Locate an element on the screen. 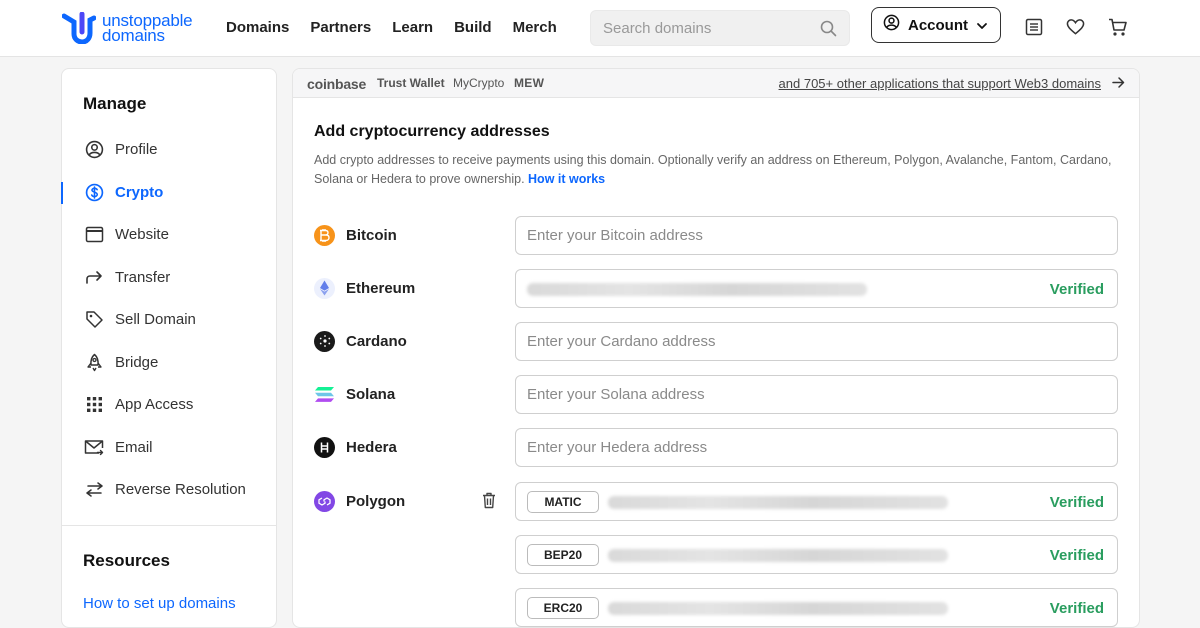  polygon-matic-address-field: MATIC Verified is located at coordinates (816, 501).